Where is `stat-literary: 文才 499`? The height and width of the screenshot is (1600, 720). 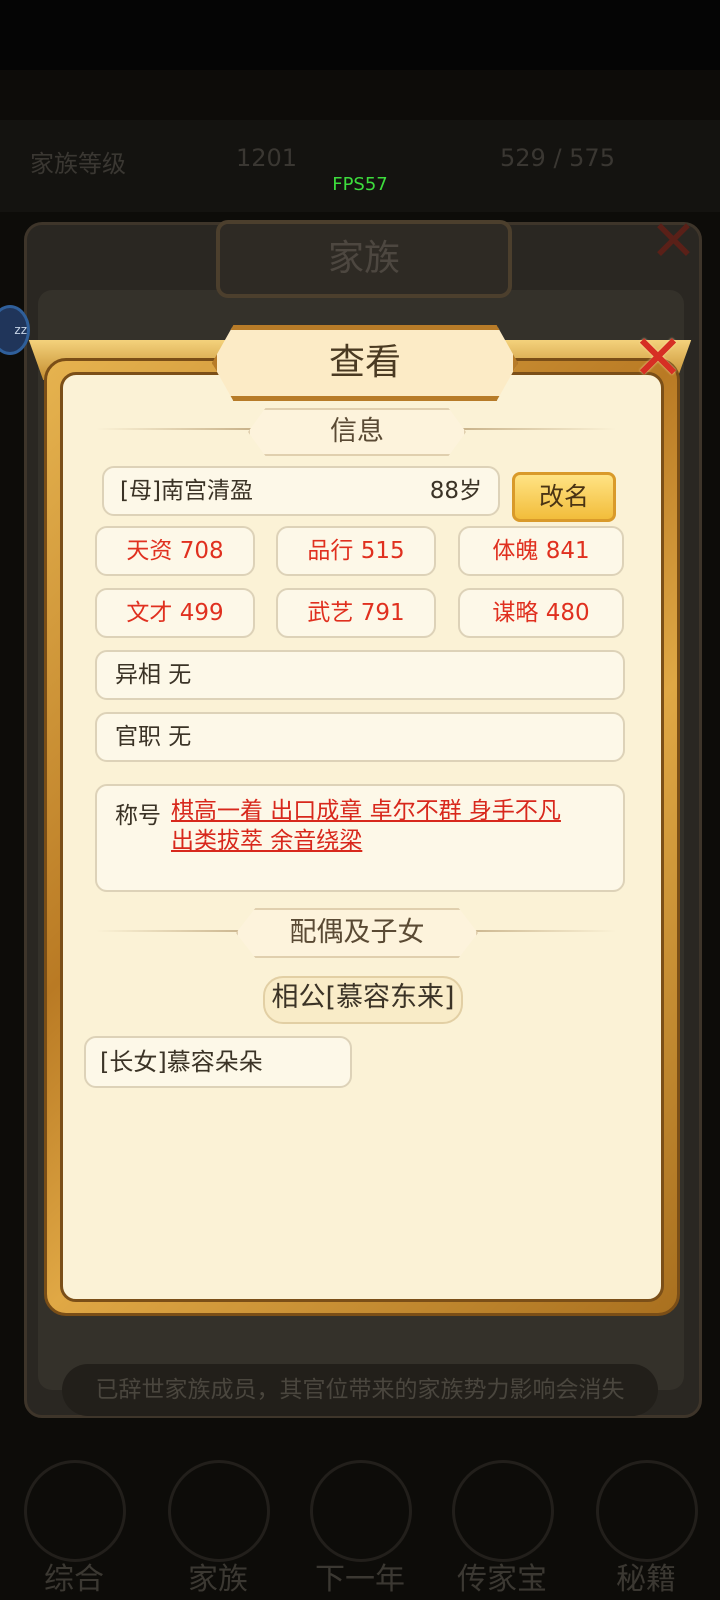
stat-literary: 文才 499 is located at coordinates (175, 613).